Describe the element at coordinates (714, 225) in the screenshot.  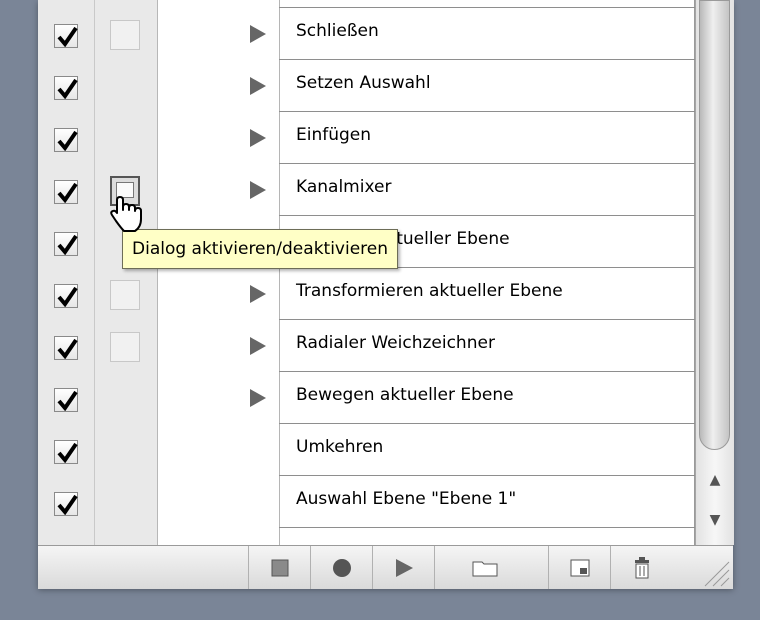
I see `scroll-thumb` at that location.